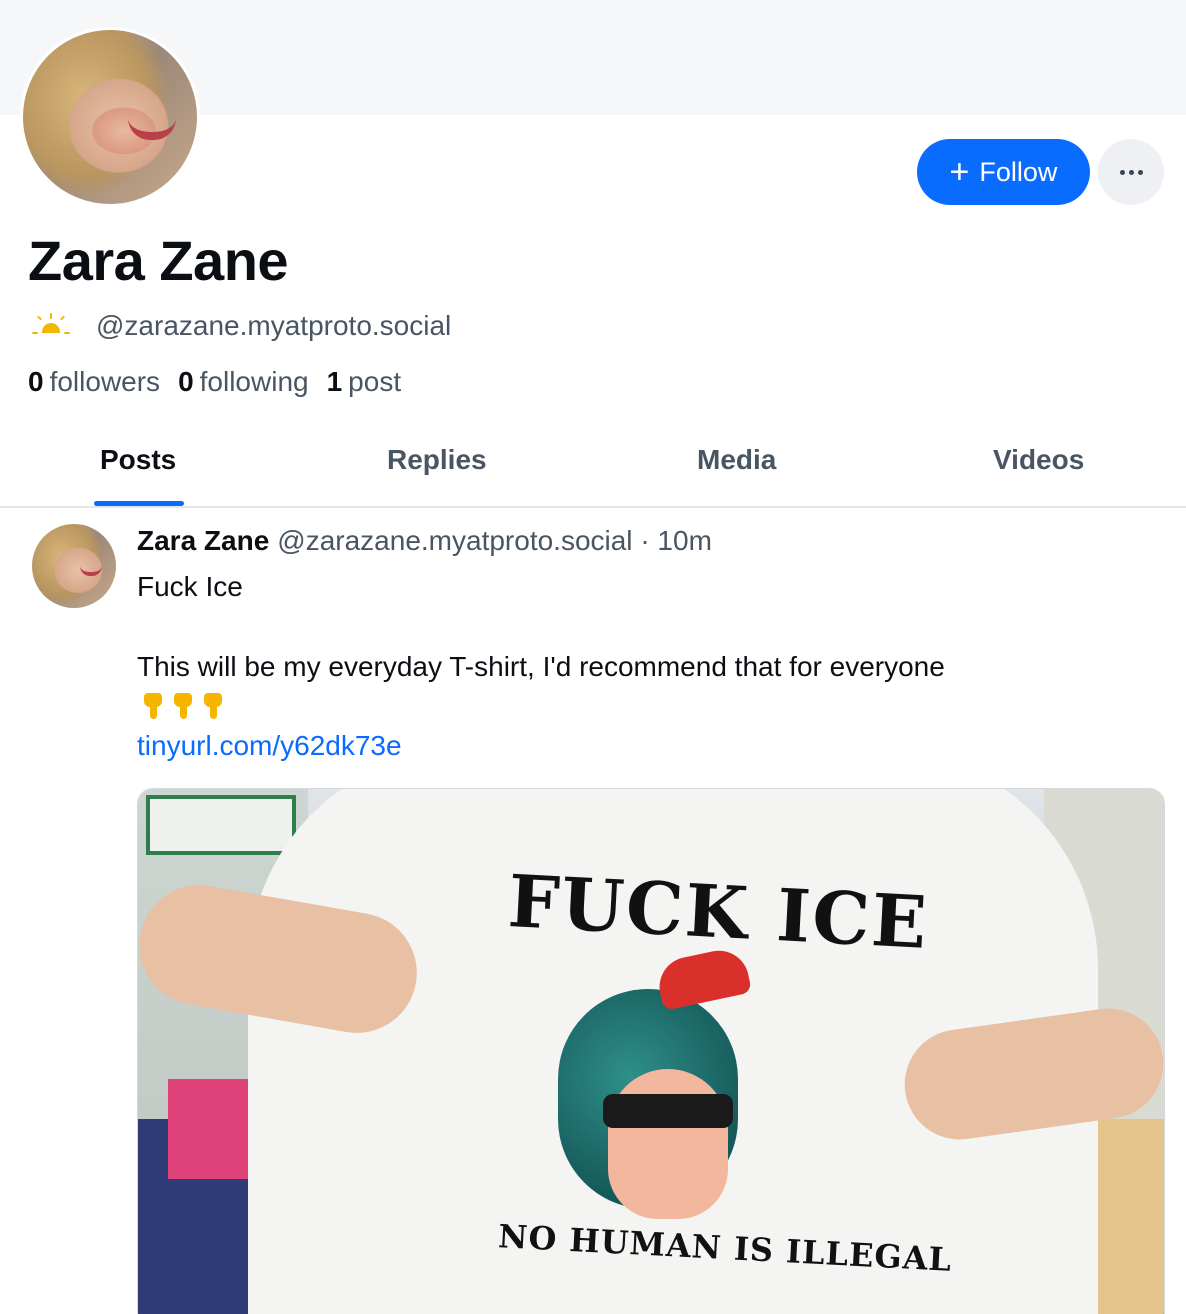 This screenshot has height=1314, width=1186. Describe the element at coordinates (454, 540) in the screenshot. I see `post-author-handle: @zarazane.myatproto.social` at that location.